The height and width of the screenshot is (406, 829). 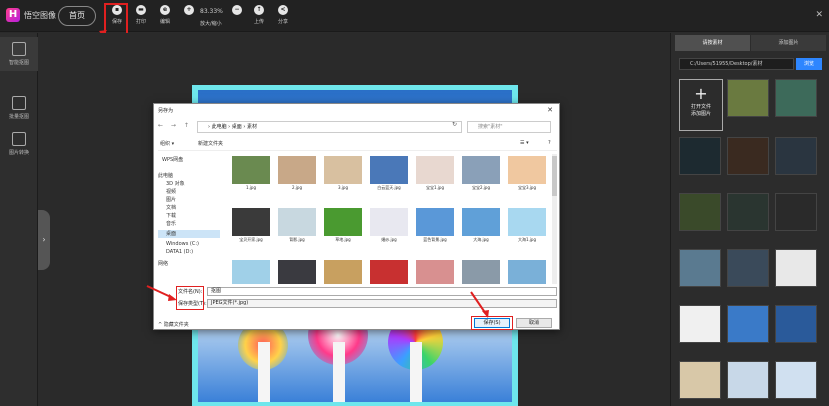 What do you see at coordinates (524, 143) in the screenshot?
I see `view-options-icon: ☰ ▾` at bounding box center [524, 143].